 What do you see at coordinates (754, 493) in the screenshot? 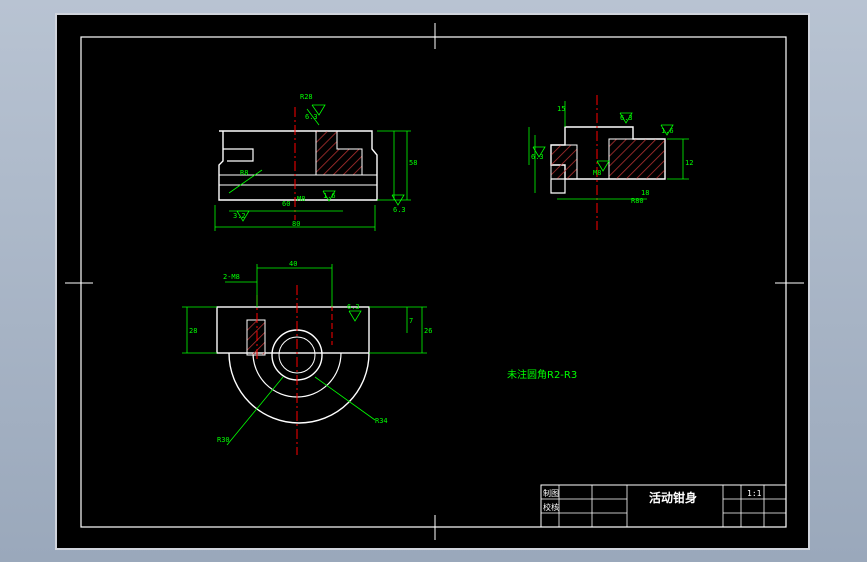
I see `scale-value: 1:1` at bounding box center [754, 493].